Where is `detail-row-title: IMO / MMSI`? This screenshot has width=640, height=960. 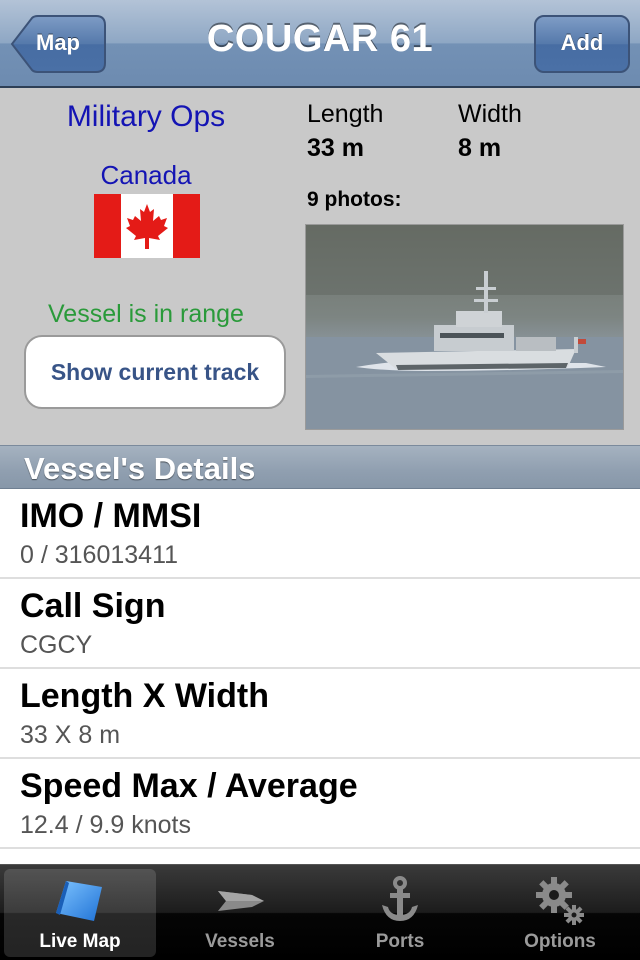
detail-row-title: IMO / MMSI is located at coordinates (111, 516).